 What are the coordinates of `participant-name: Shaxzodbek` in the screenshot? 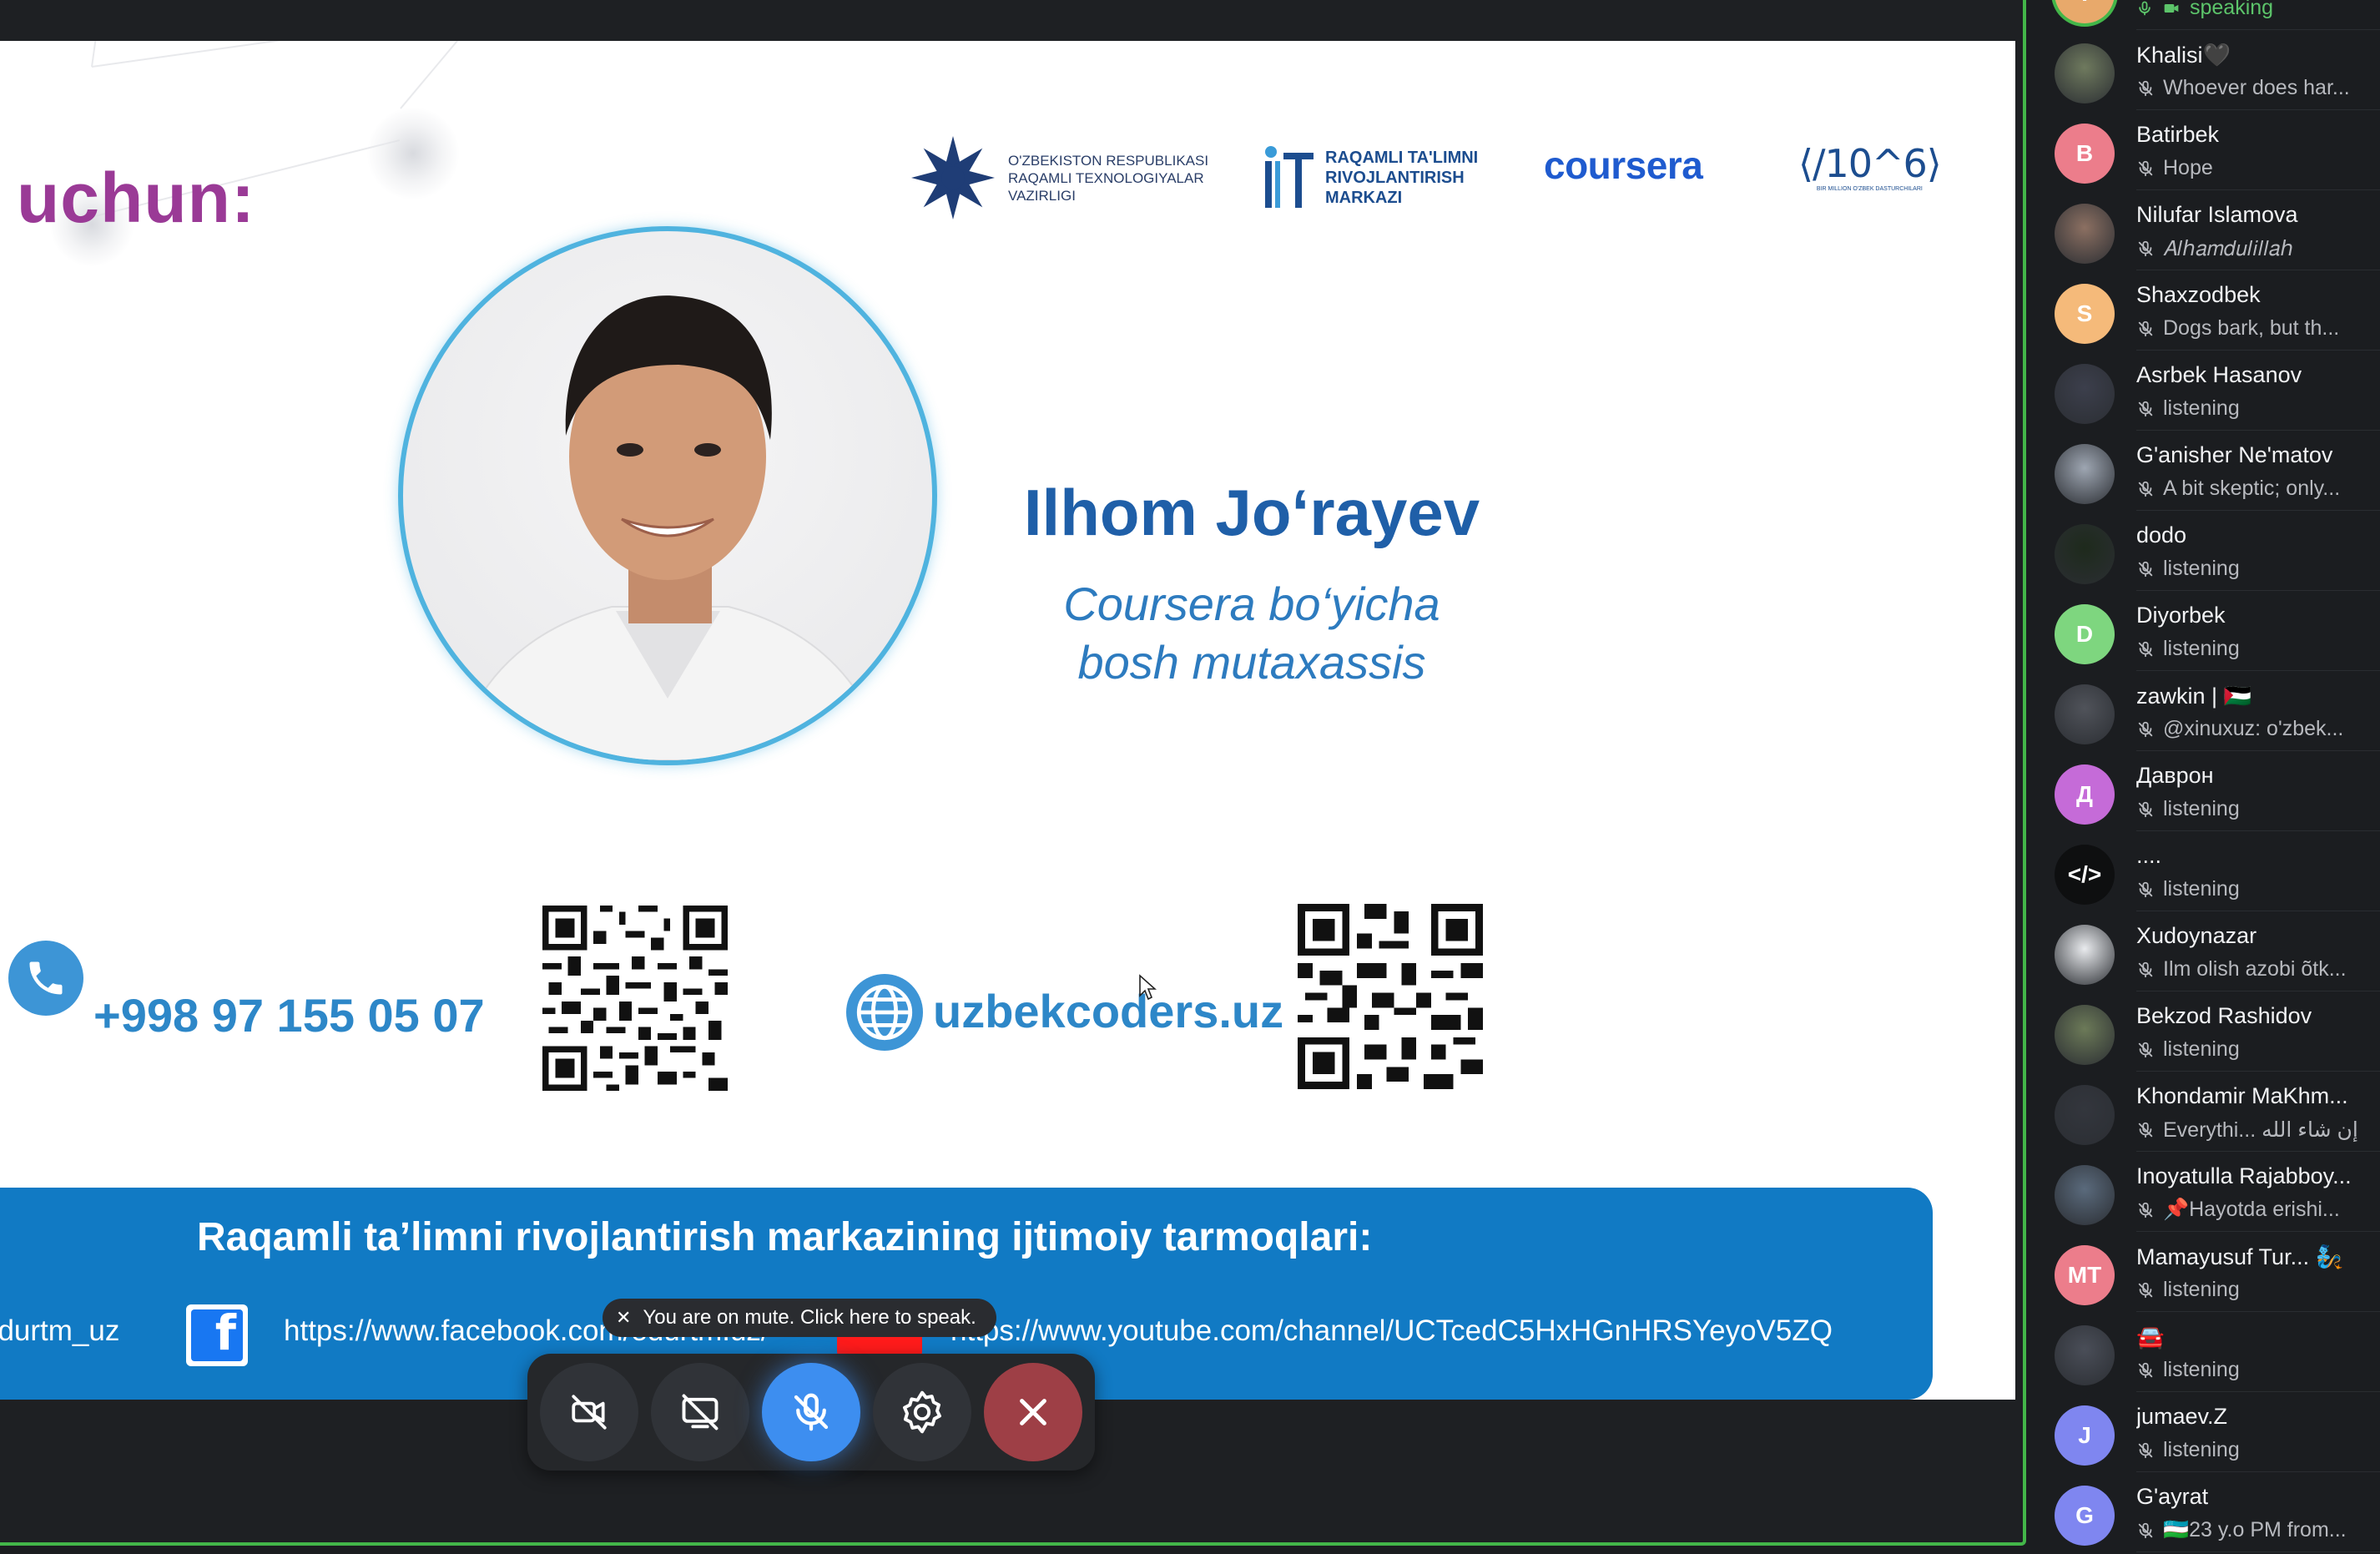 It's located at (2198, 294).